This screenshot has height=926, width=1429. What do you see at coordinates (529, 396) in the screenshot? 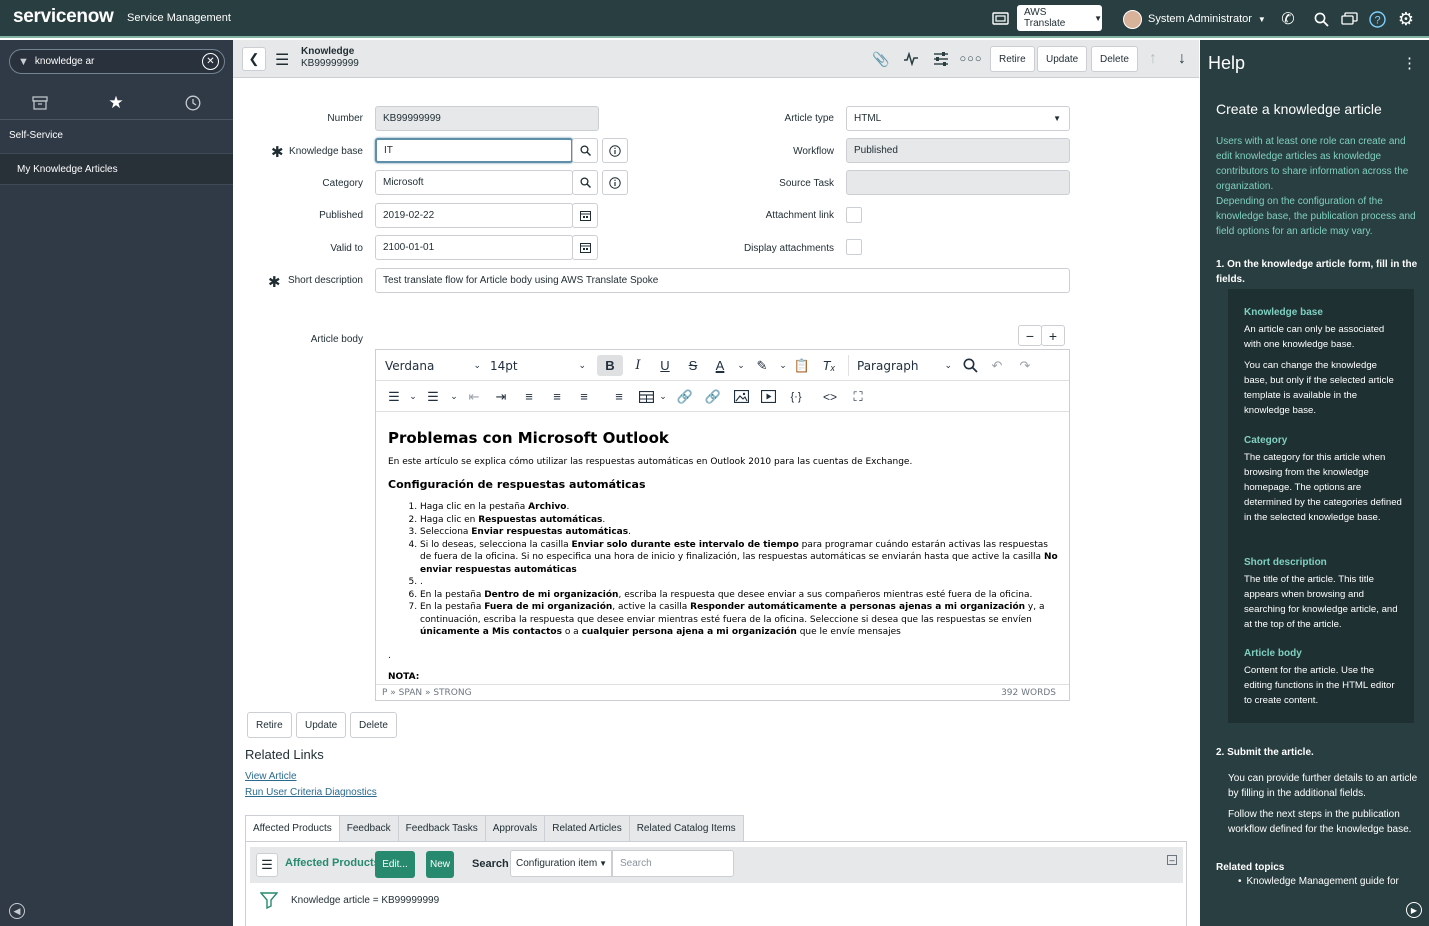
I see `align-left-icon: ≡` at bounding box center [529, 396].